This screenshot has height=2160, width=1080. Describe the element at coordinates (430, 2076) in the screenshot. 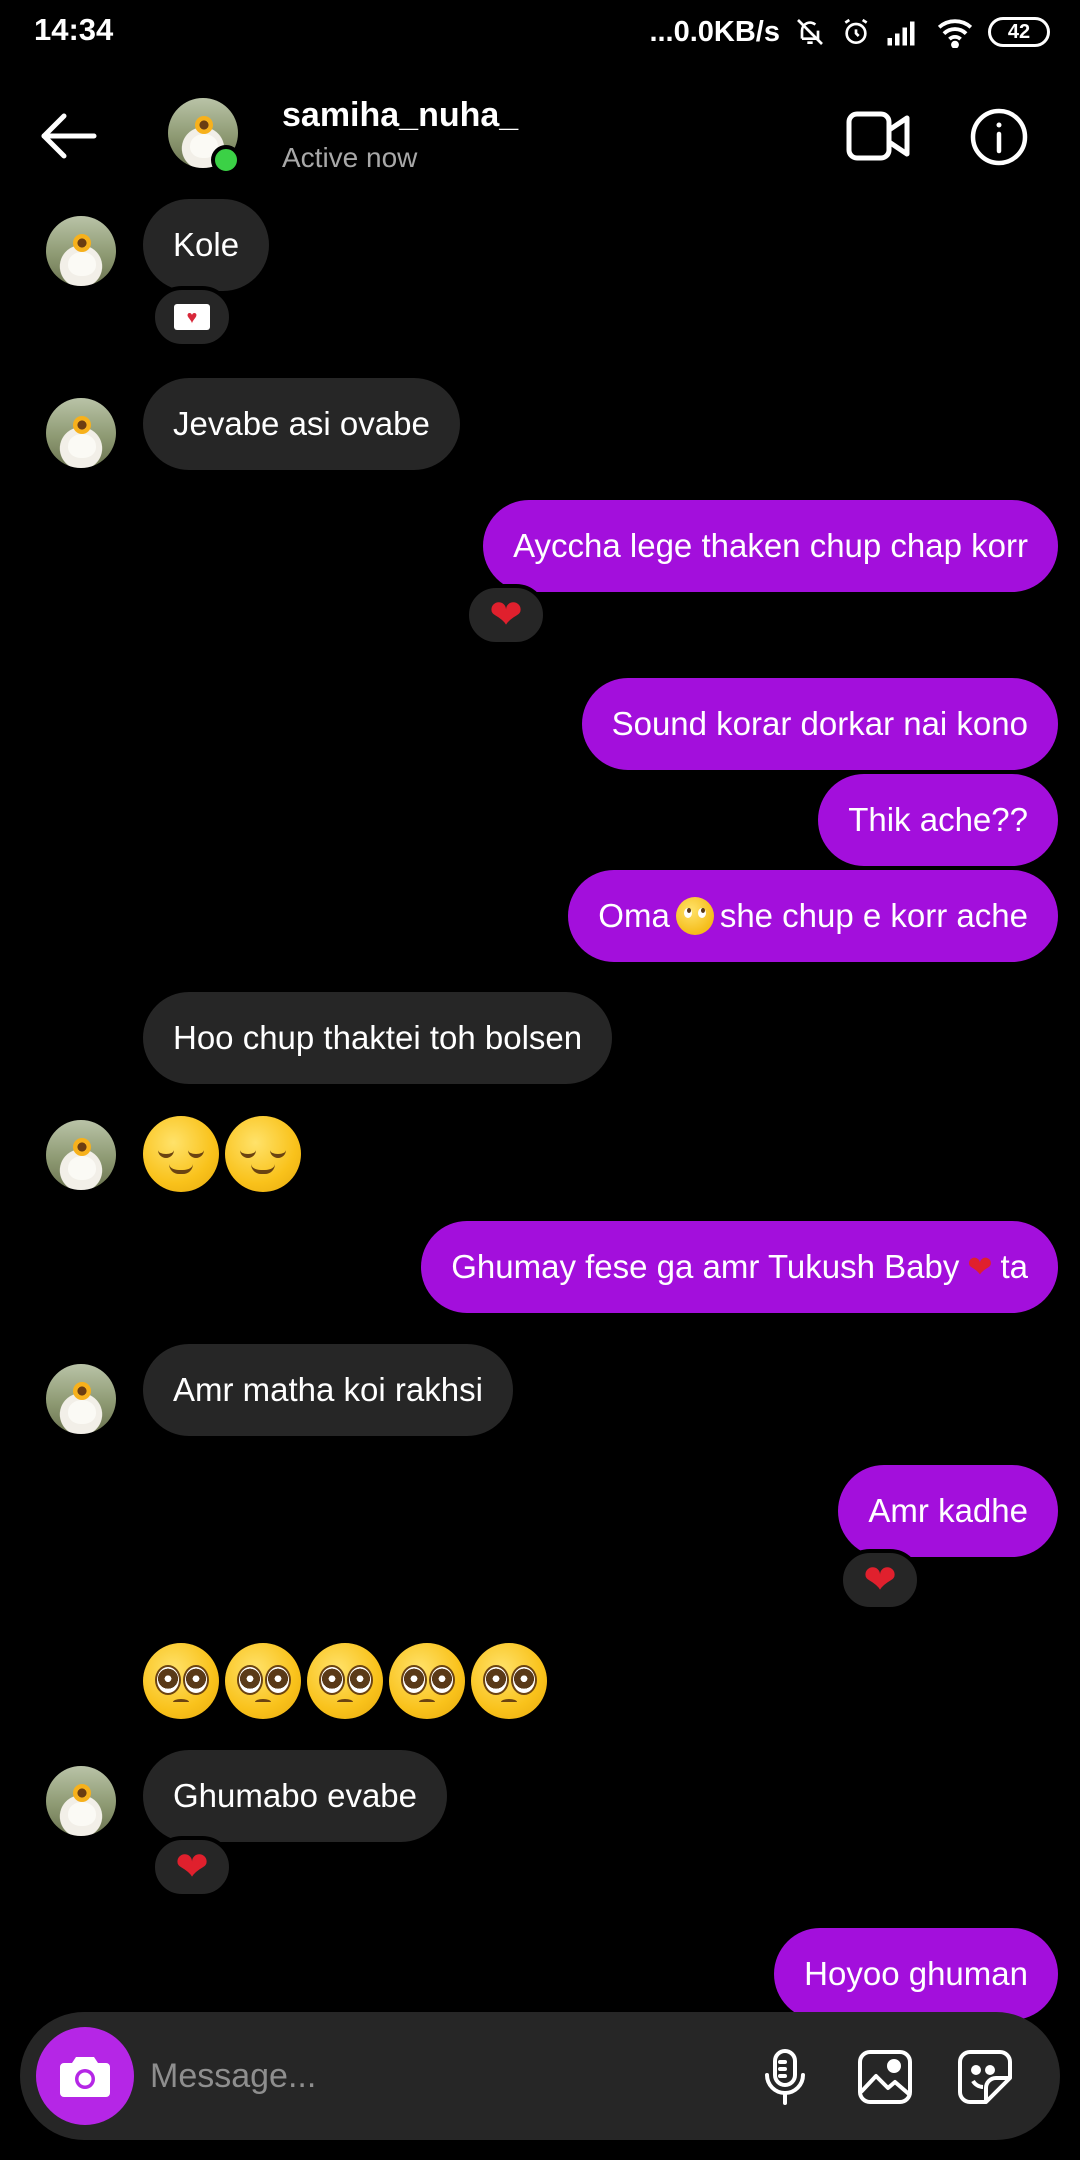

I see `message-input` at that location.